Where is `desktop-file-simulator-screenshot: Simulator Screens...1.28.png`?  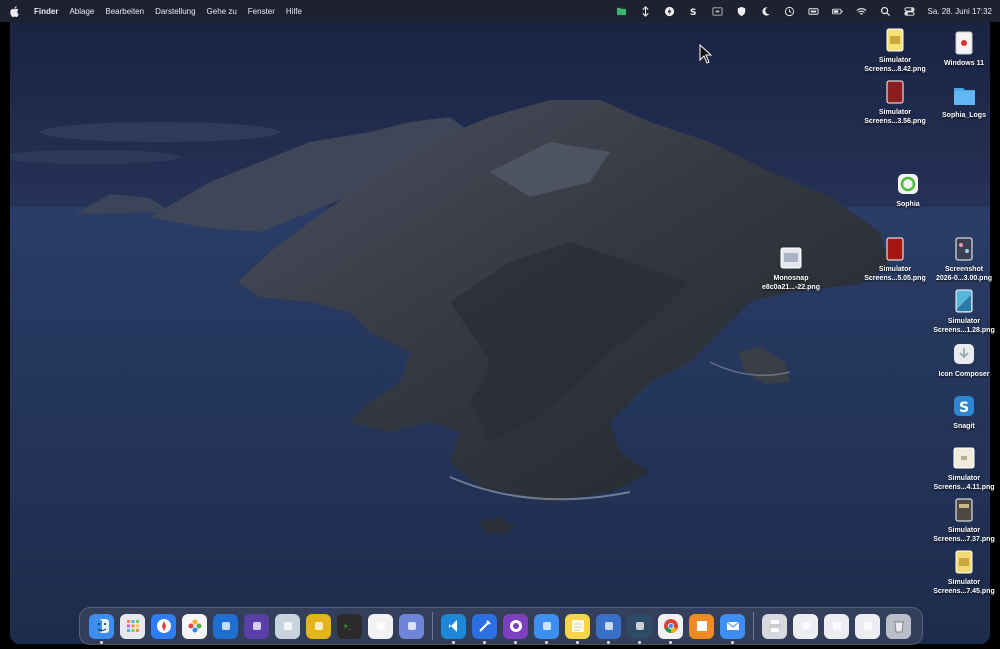 desktop-file-simulator-screenshot: Simulator Screens...1.28.png is located at coordinates (962, 311).